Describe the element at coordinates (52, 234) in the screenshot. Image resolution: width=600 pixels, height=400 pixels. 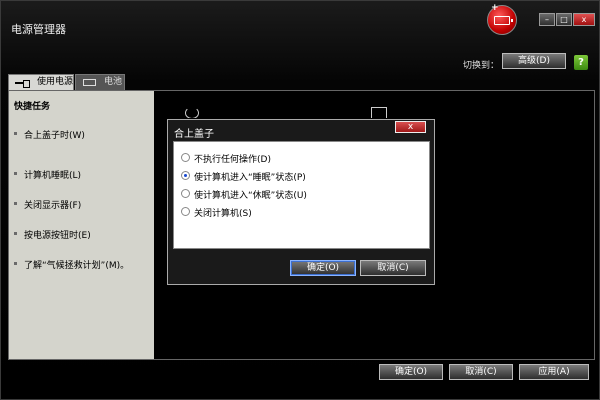
I see `sidebar-item-power-button: 按电源按钮时(E)` at that location.